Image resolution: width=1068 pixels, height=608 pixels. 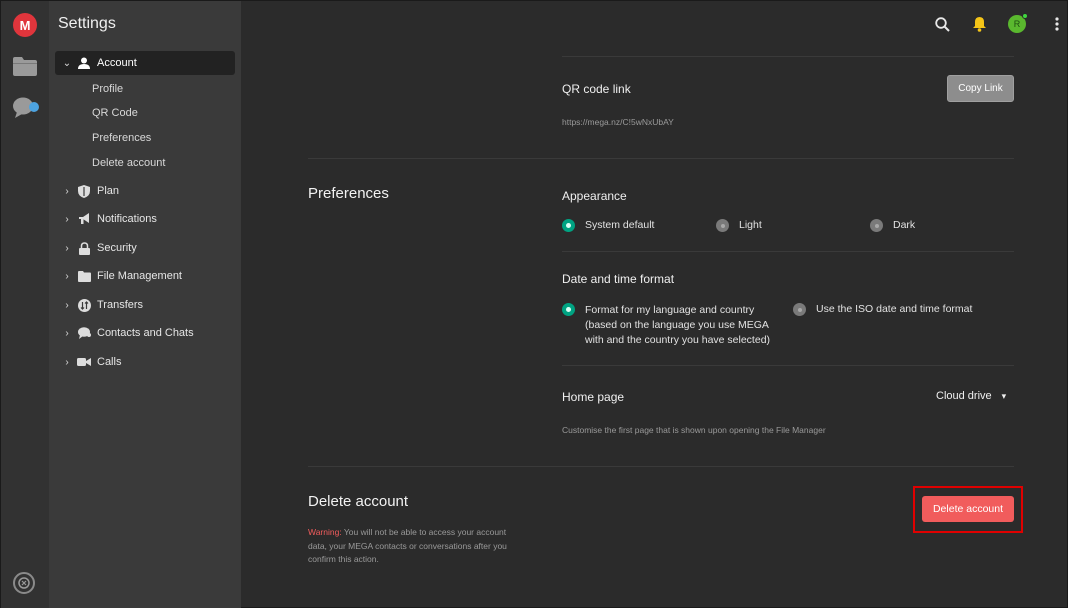 I want to click on sidebar-item-label: Transfers, so click(x=120, y=305).